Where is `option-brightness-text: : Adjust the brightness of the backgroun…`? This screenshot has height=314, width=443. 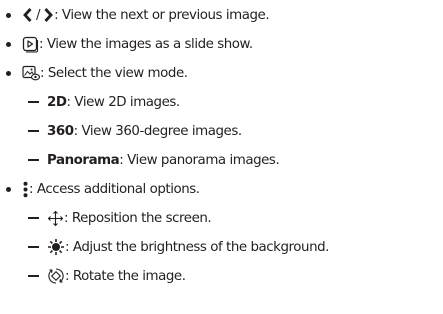
option-brightness-text: : Adjust the brightness of the backgroun… is located at coordinates (197, 247).